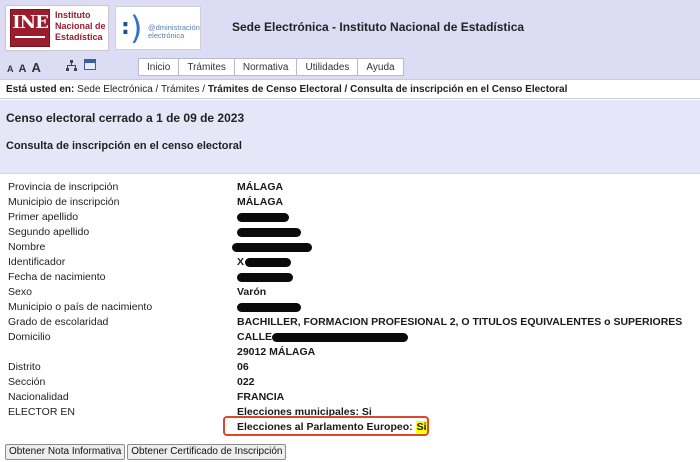  What do you see at coordinates (38, 397) in the screenshot?
I see `field-label: Nacionalidad` at bounding box center [38, 397].